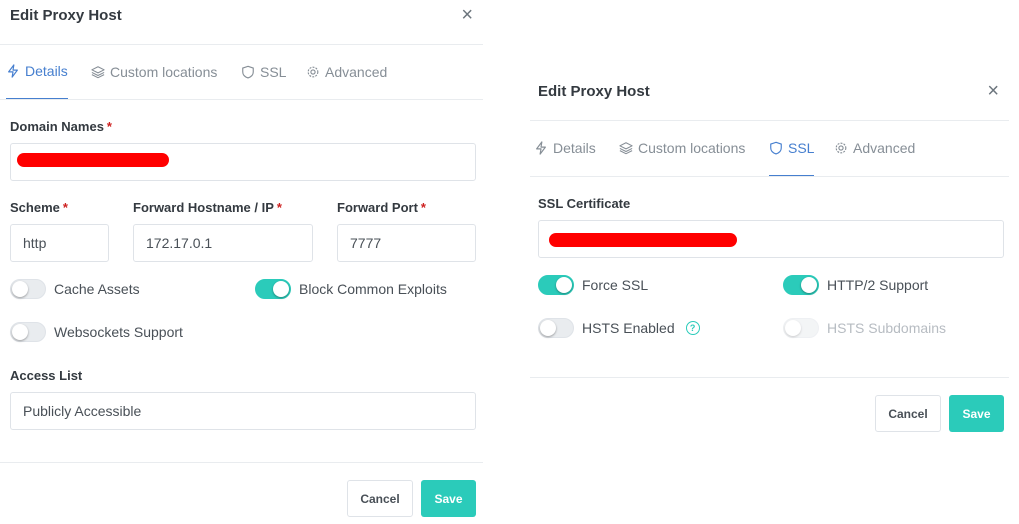  What do you see at coordinates (28, 289) in the screenshot?
I see `cache-assets-switch` at bounding box center [28, 289].